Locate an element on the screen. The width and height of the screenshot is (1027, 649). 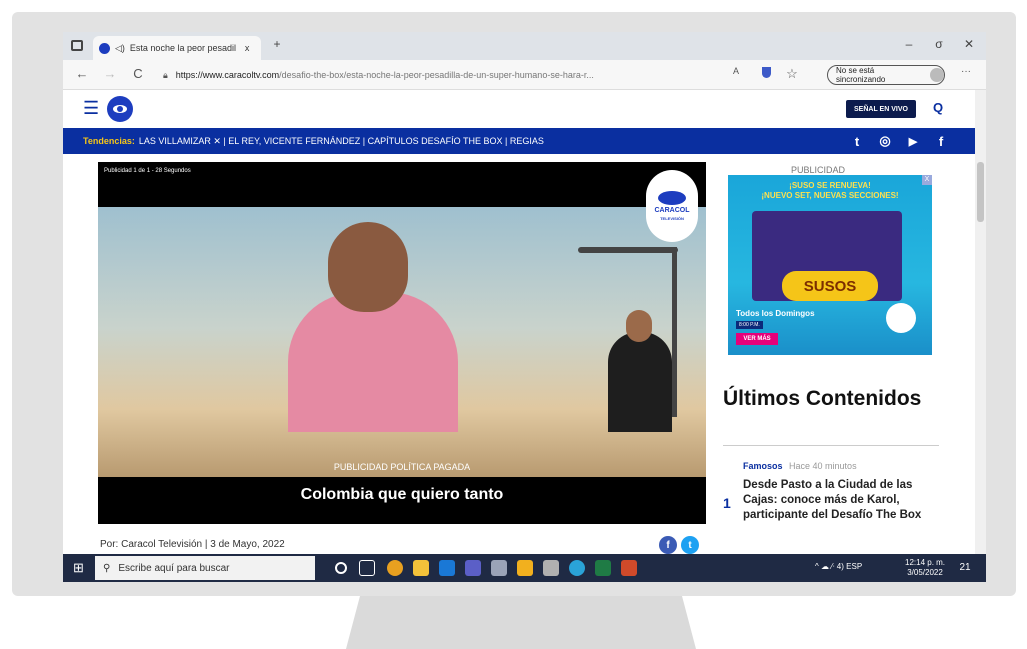
youtube-icon: ▶ is located at coordinates (913, 141).